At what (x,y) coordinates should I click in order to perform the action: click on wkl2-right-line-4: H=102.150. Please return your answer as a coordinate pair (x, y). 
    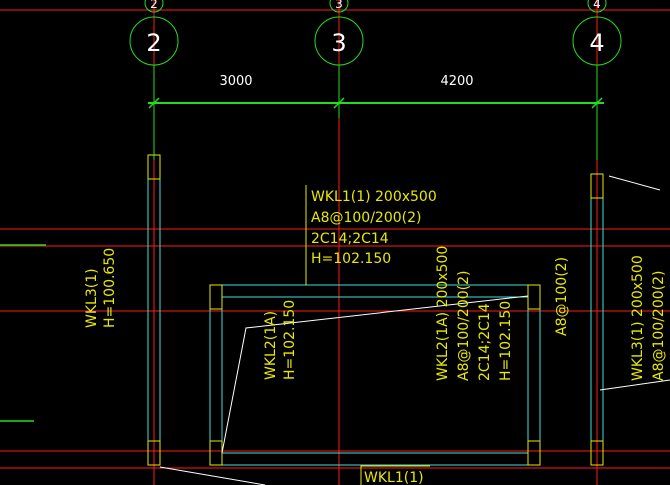
    Looking at the image, I should click on (506, 341).